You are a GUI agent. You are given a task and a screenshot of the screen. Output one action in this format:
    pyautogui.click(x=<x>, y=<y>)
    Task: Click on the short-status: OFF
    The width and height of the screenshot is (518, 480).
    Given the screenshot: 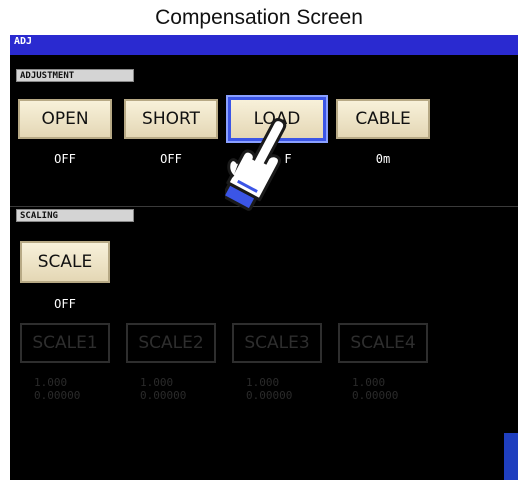 What is the action you would take?
    pyautogui.click(x=171, y=159)
    